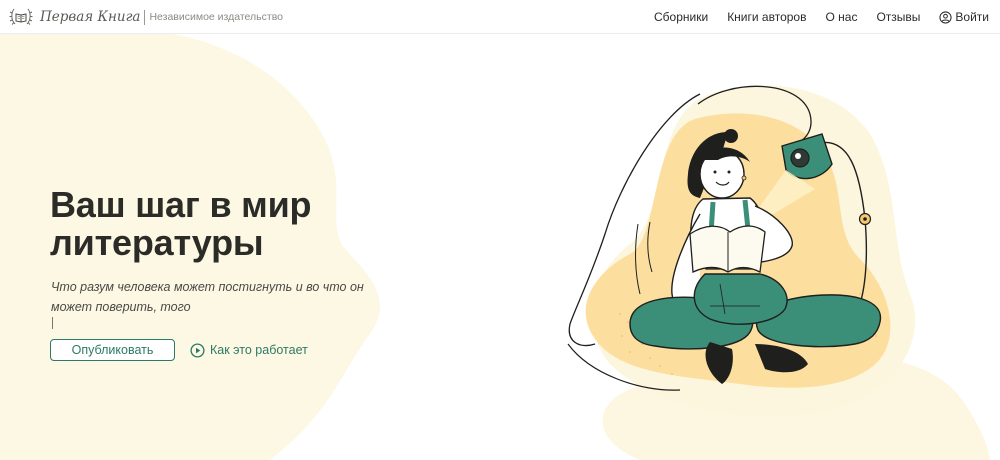 Image resolution: width=1000 pixels, height=460 pixels. Describe the element at coordinates (21, 16) in the screenshot. I see `laurel-book-icon` at that location.